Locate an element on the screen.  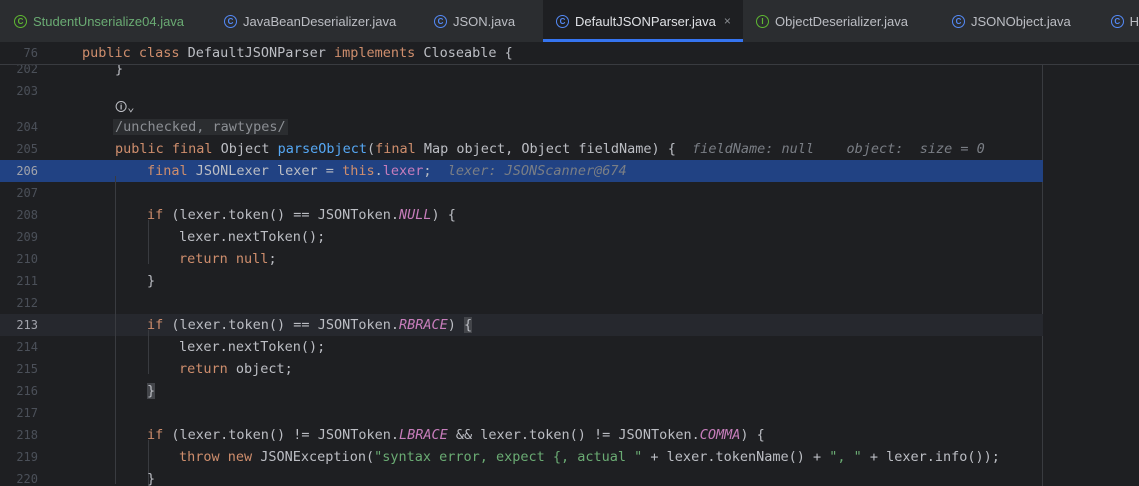
tab-studentunserialize04: C StudentUnserialize04.java is located at coordinates (105, 21).